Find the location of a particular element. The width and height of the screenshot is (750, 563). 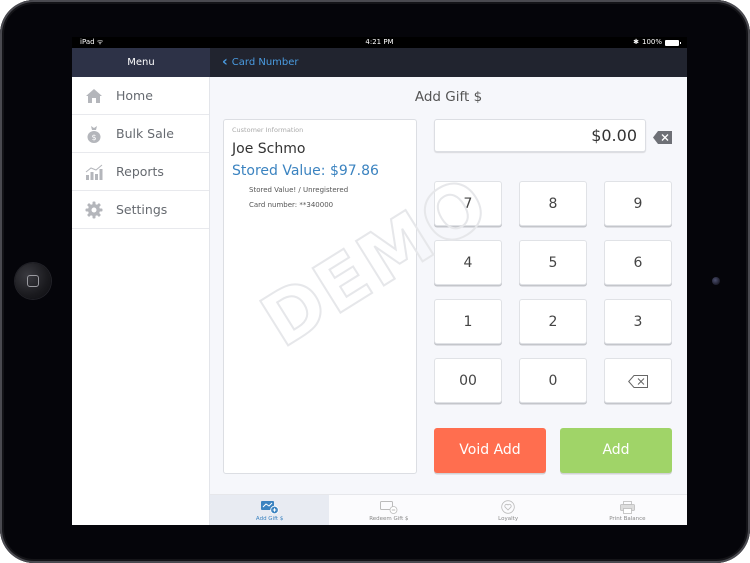

redeem-gift-card-icon is located at coordinates (388, 507).